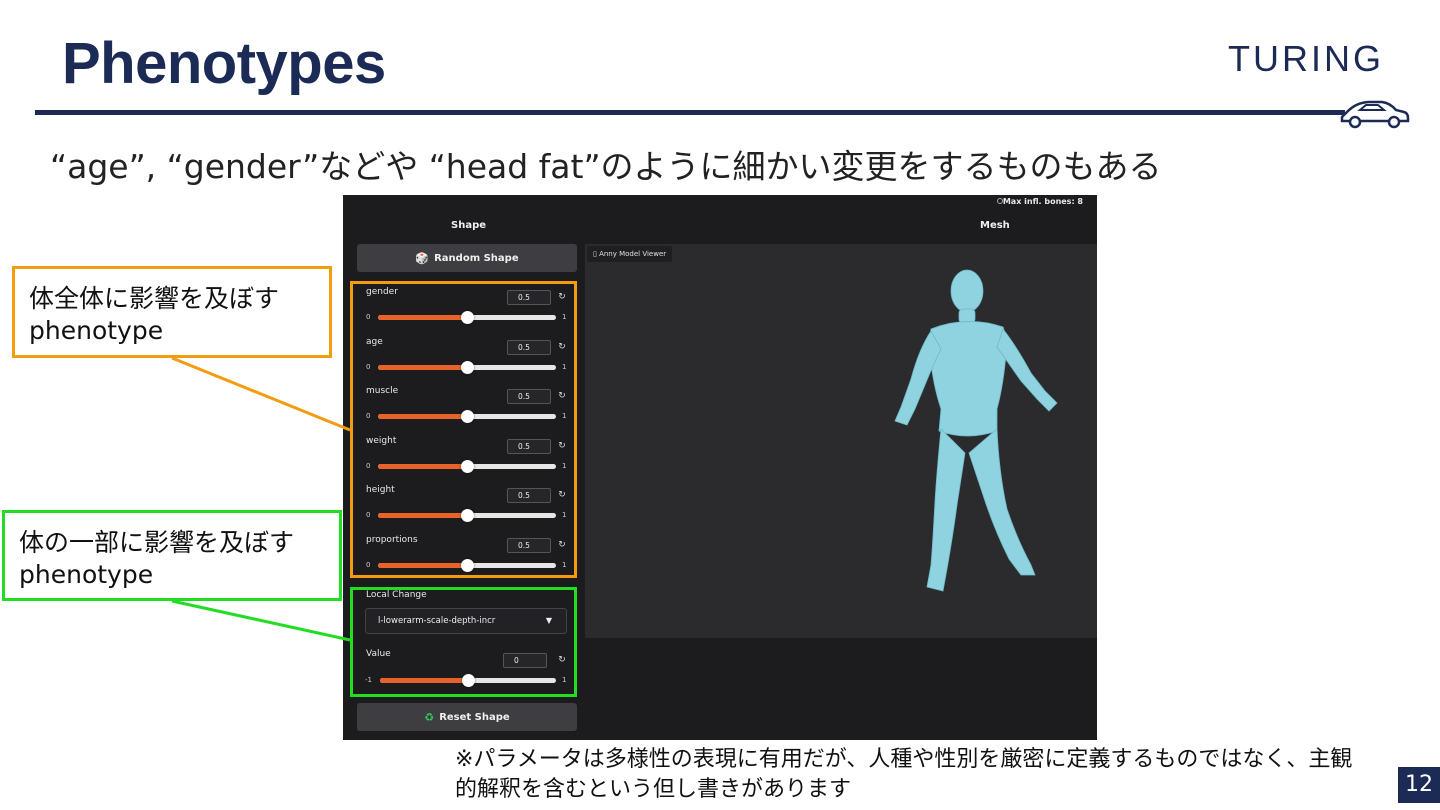 Image resolution: width=1440 pixels, height=810 pixels. I want to click on reset-shape-button: ♻ Reset Shape, so click(467, 717).